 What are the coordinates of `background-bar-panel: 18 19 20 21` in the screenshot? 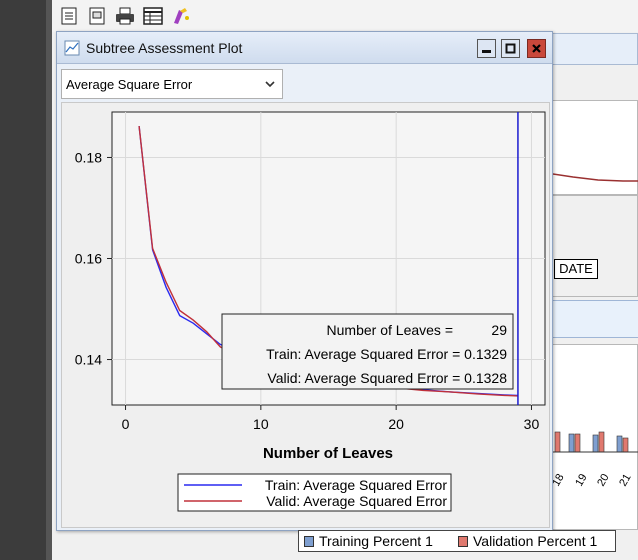 It's located at (595, 437).